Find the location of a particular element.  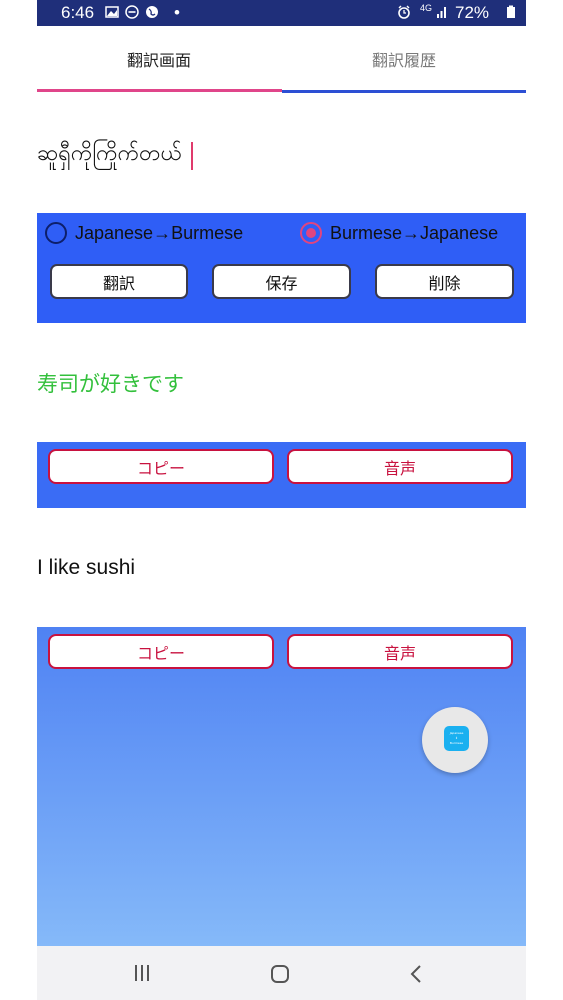

signal-icon is located at coordinates (441, 12).